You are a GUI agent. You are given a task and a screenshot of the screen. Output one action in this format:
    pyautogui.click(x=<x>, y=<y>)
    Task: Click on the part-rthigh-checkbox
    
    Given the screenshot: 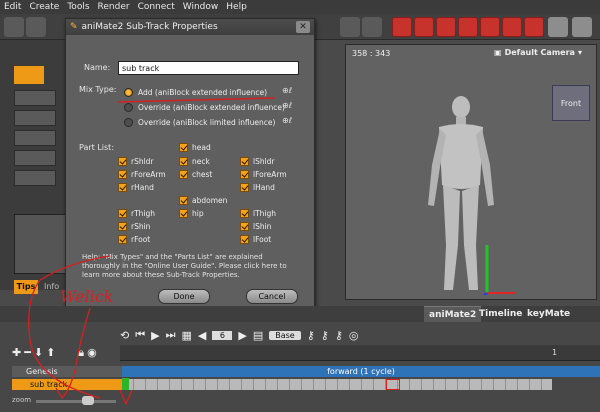 What is the action you would take?
    pyautogui.click(x=122, y=213)
    